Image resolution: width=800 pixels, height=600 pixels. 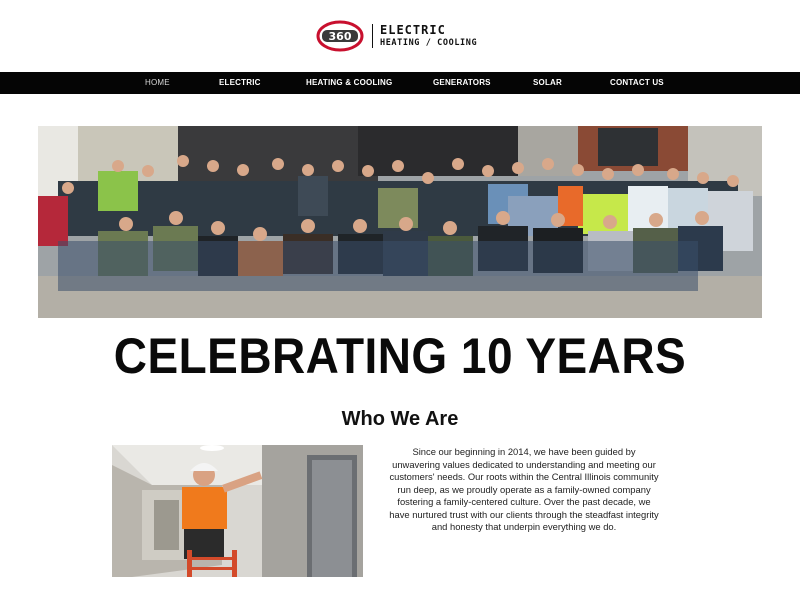 What do you see at coordinates (429, 43) in the screenshot?
I see `logo-line-hvac: HEATING / COOLING` at bounding box center [429, 43].